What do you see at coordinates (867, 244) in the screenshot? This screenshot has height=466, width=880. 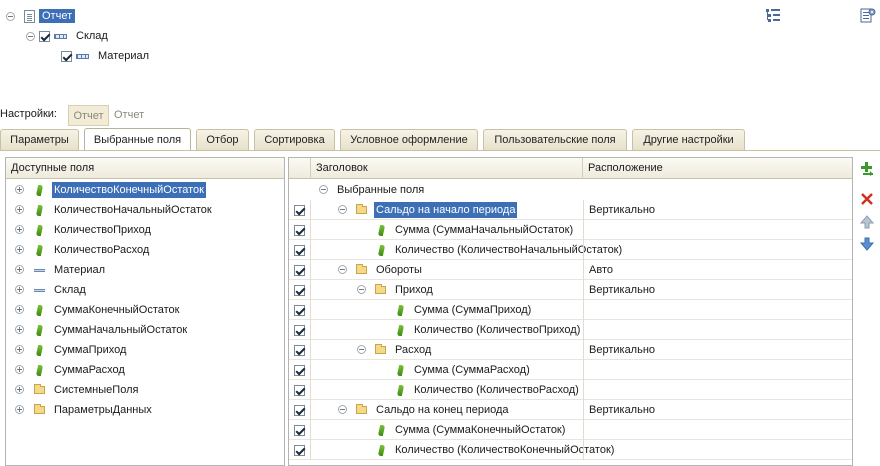 I see `move-down-button` at bounding box center [867, 244].